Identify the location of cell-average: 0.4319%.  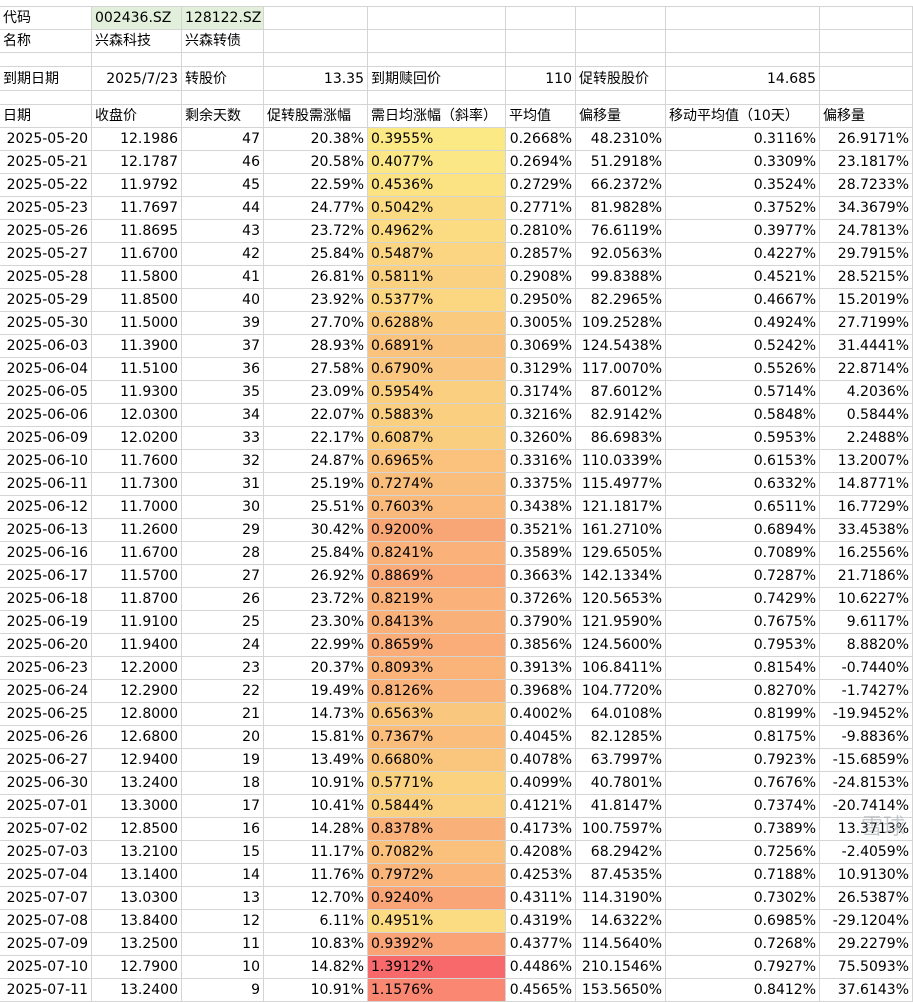
(541, 921).